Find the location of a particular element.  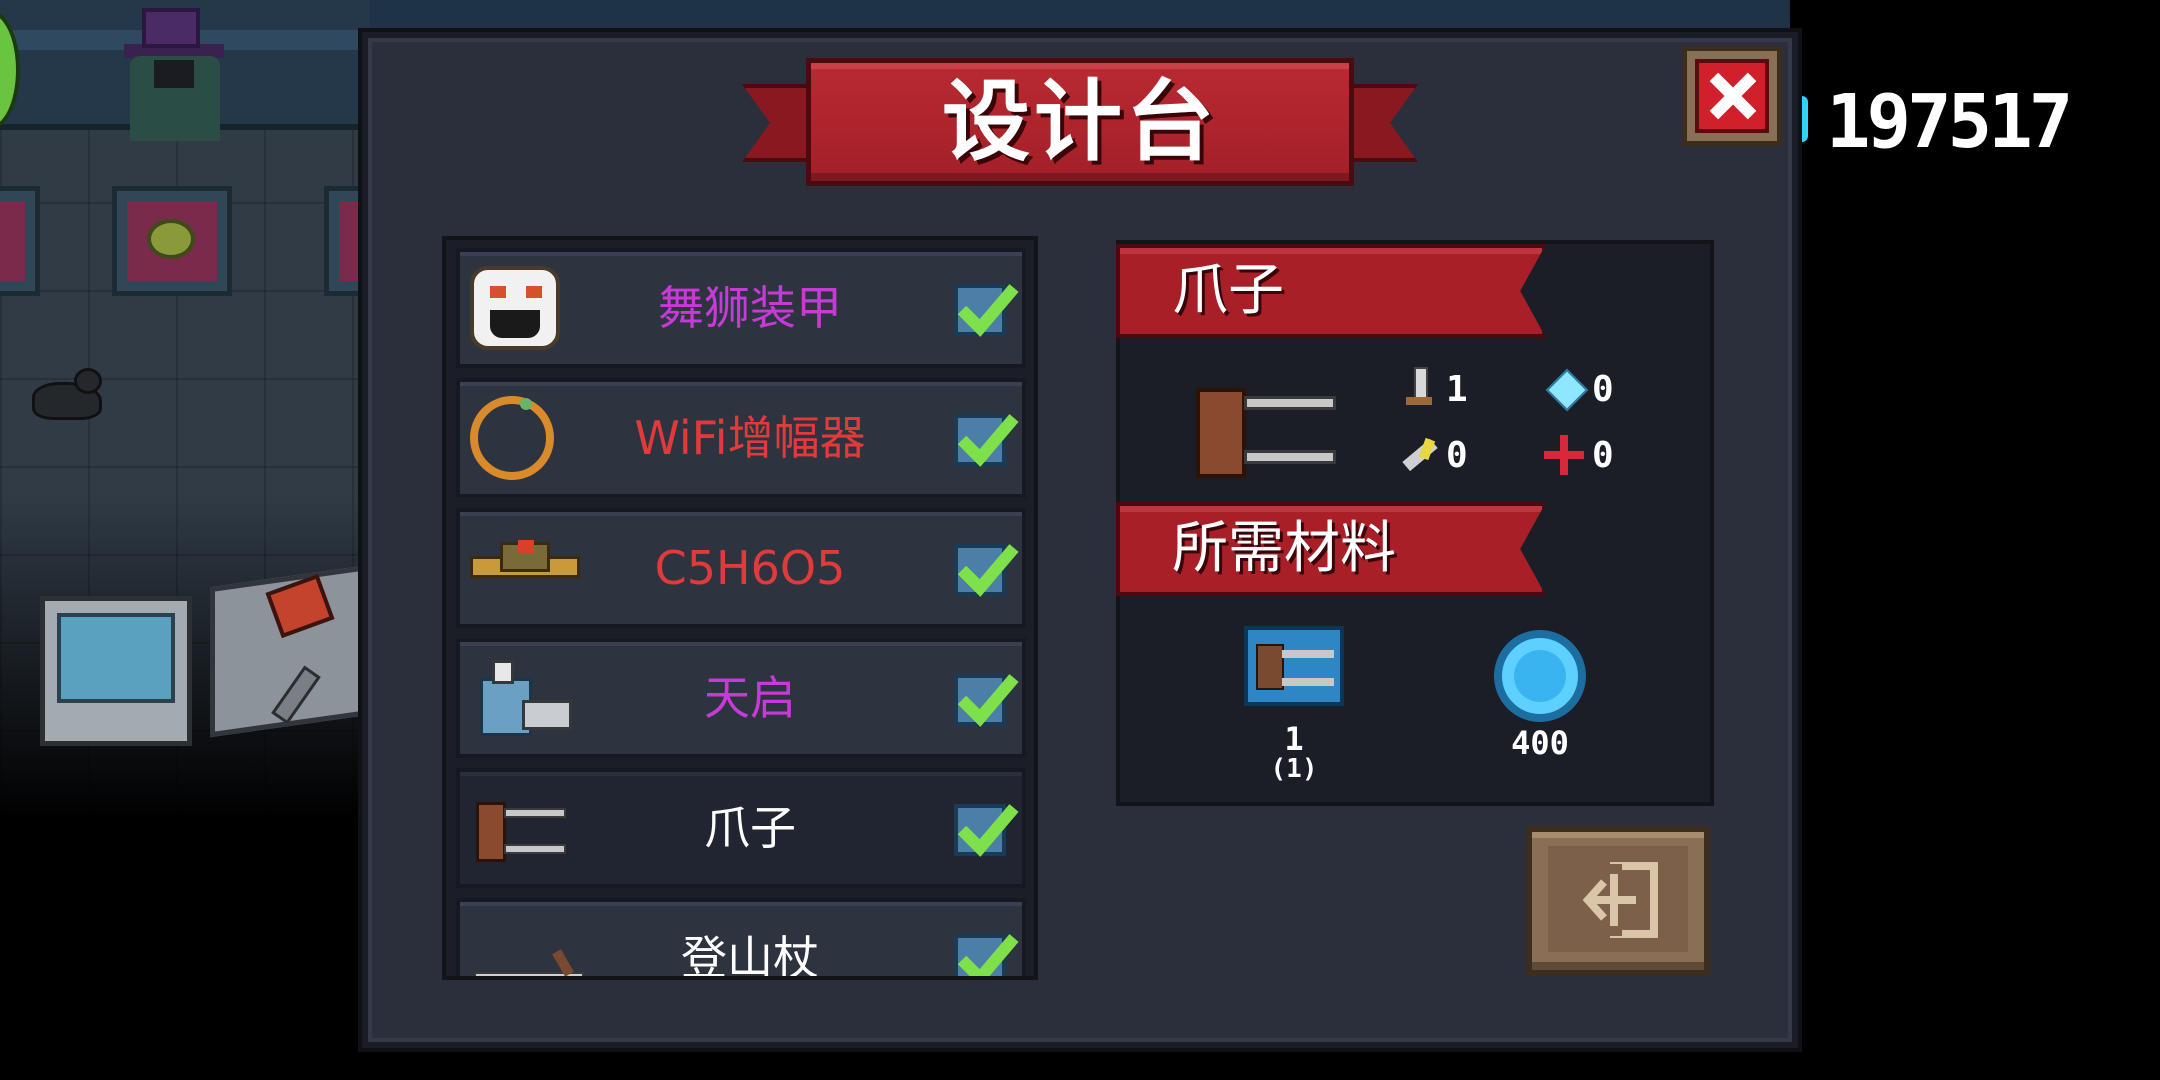

item-label: 爪子 is located at coordinates (750, 828).